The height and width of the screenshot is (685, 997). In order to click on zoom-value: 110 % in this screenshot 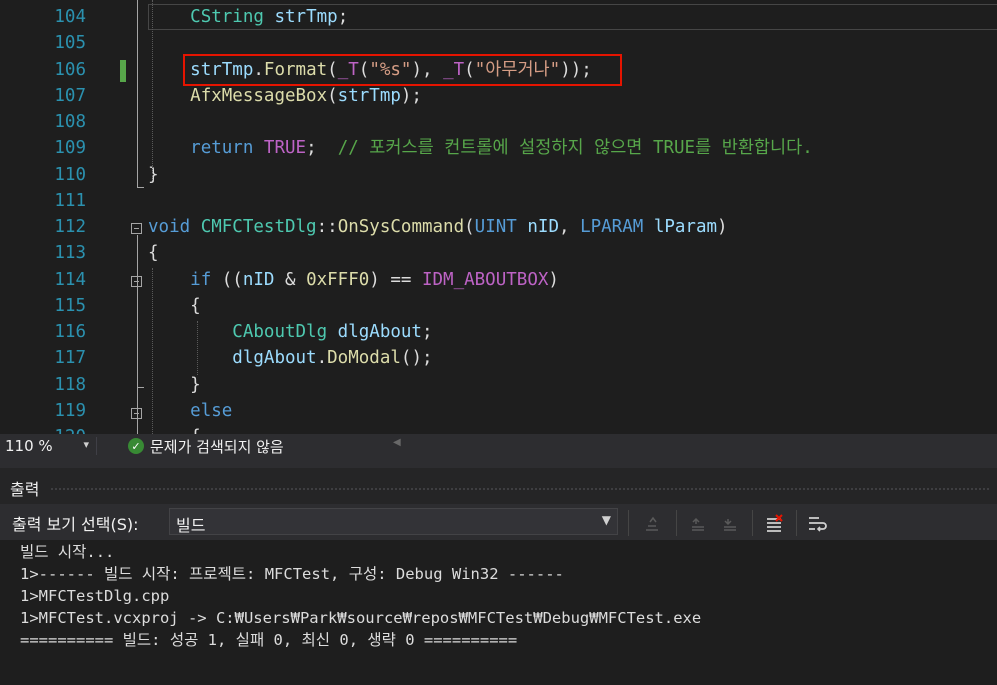, I will do `click(29, 446)`.